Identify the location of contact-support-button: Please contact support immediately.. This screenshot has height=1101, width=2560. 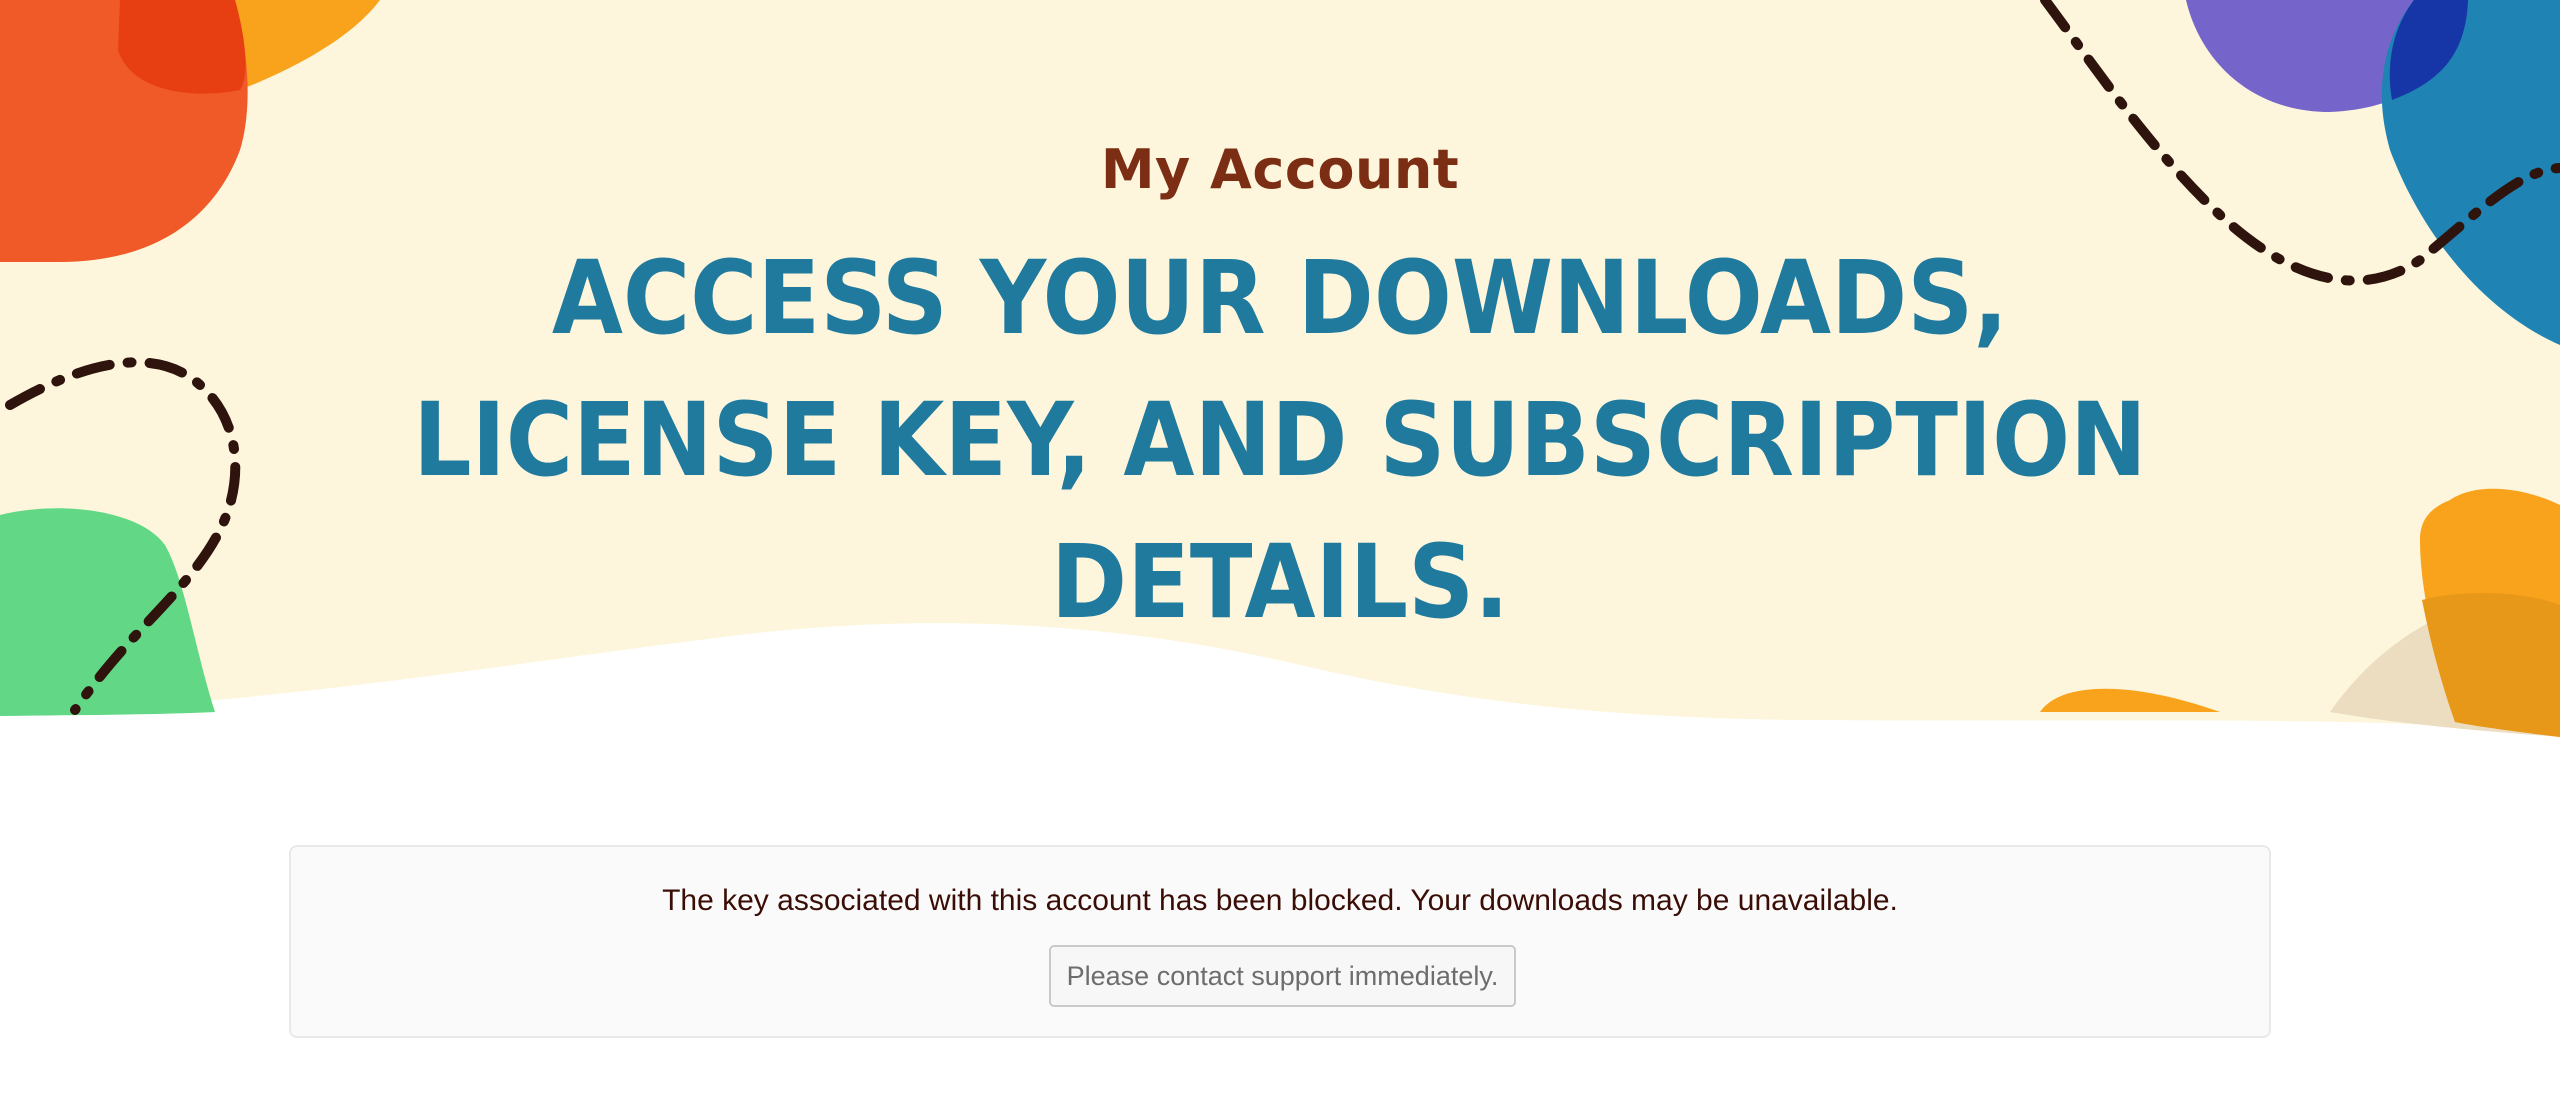
(1282, 976).